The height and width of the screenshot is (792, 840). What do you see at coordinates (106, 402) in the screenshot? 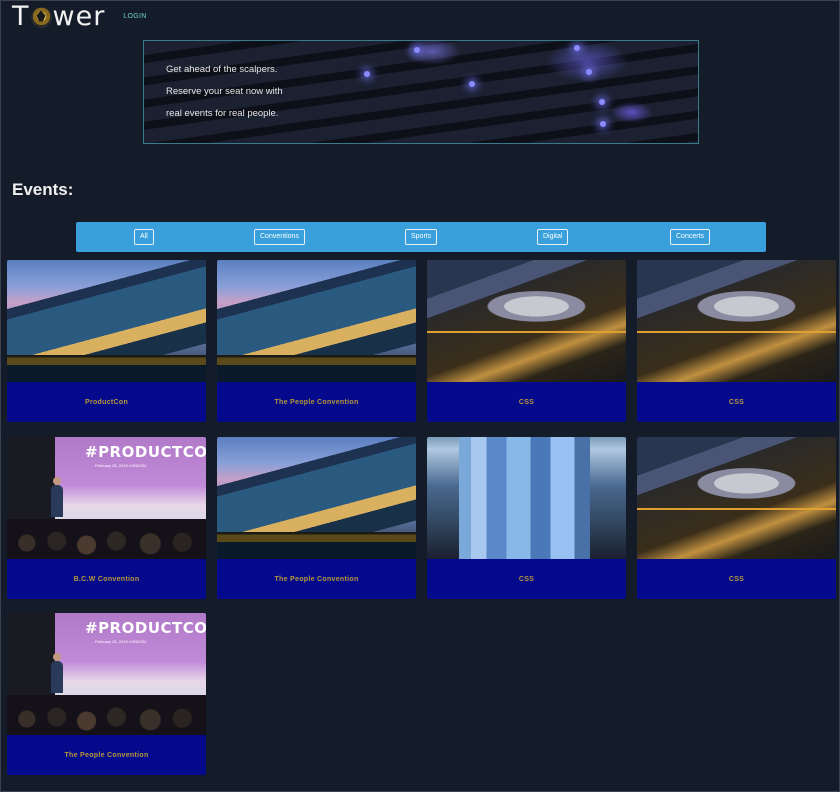
I see `event-title: ProductCon` at bounding box center [106, 402].